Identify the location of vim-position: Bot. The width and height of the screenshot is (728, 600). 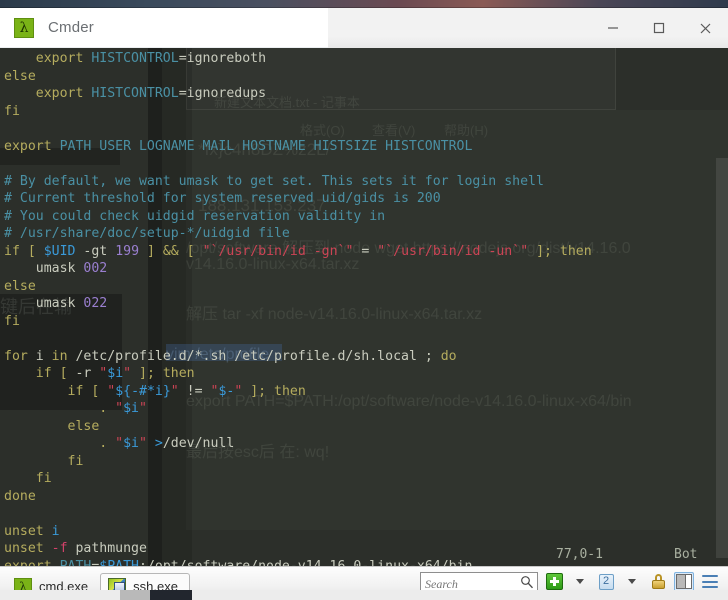
(686, 554).